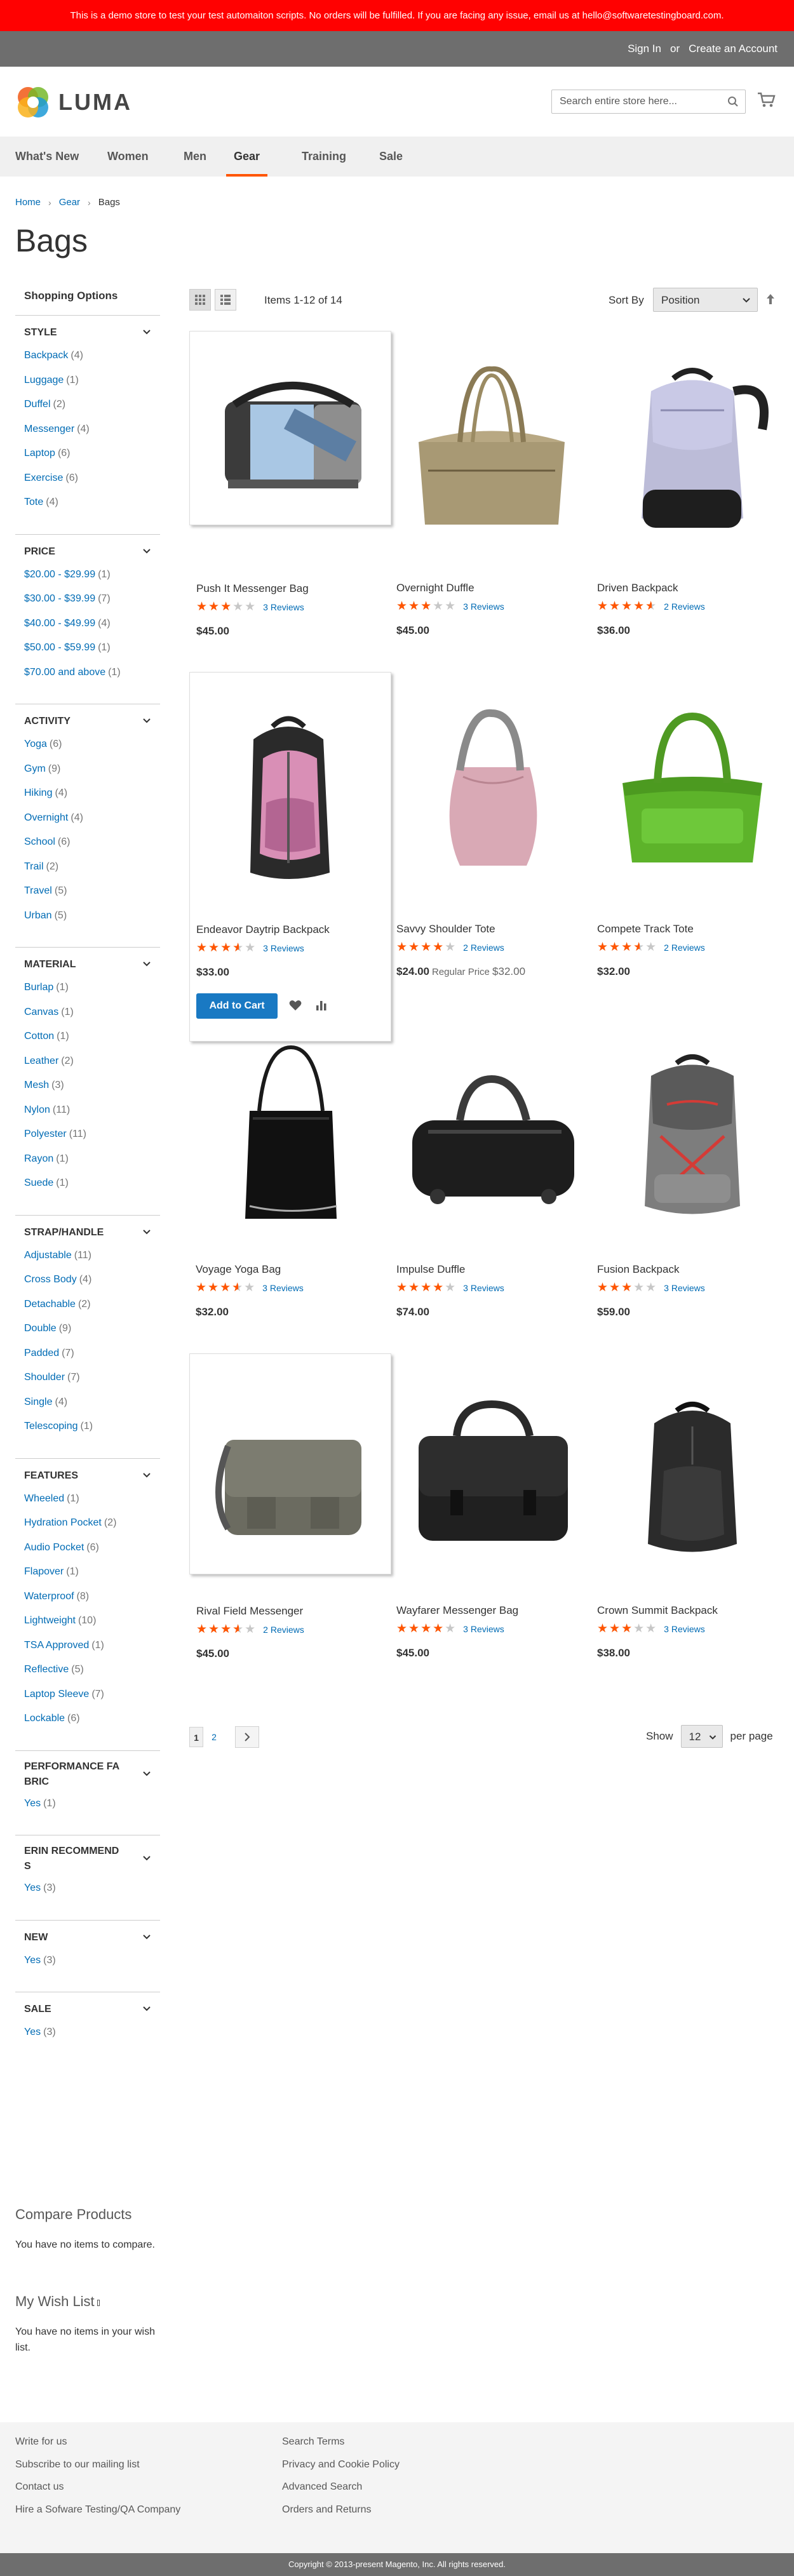 The image size is (794, 2576). Describe the element at coordinates (92, 1627) in the screenshot. I see `filter-option-lightweight: Lightweight (10)` at that location.